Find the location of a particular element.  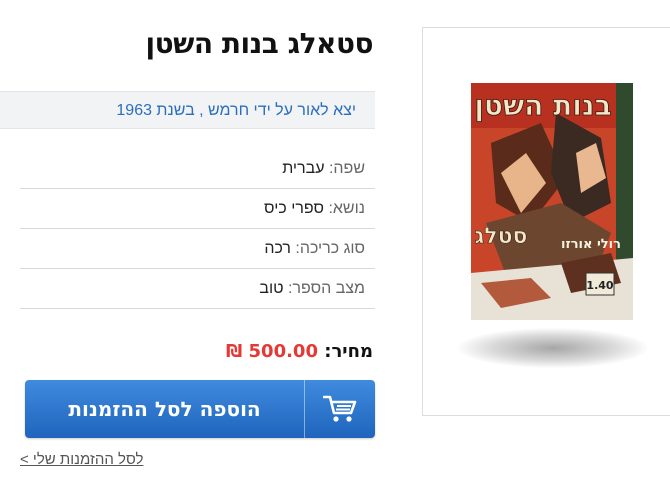

page-title: סטאלג בנות השטן is located at coordinates (259, 43).